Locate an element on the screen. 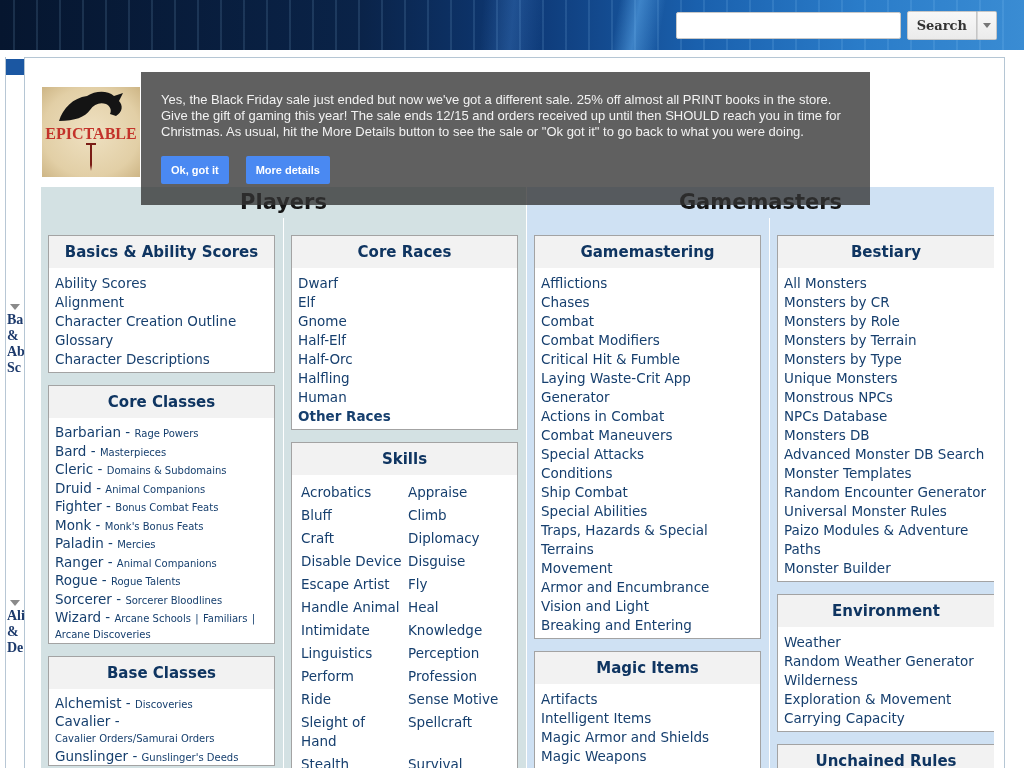 The height and width of the screenshot is (768, 1024). class-link: Monk is located at coordinates (73, 524).